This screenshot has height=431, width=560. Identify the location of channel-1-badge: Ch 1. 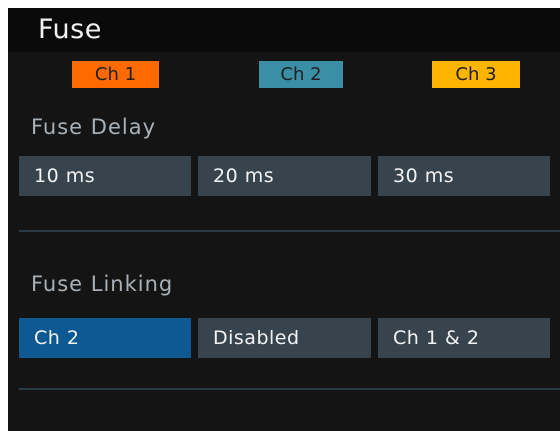
(115, 74).